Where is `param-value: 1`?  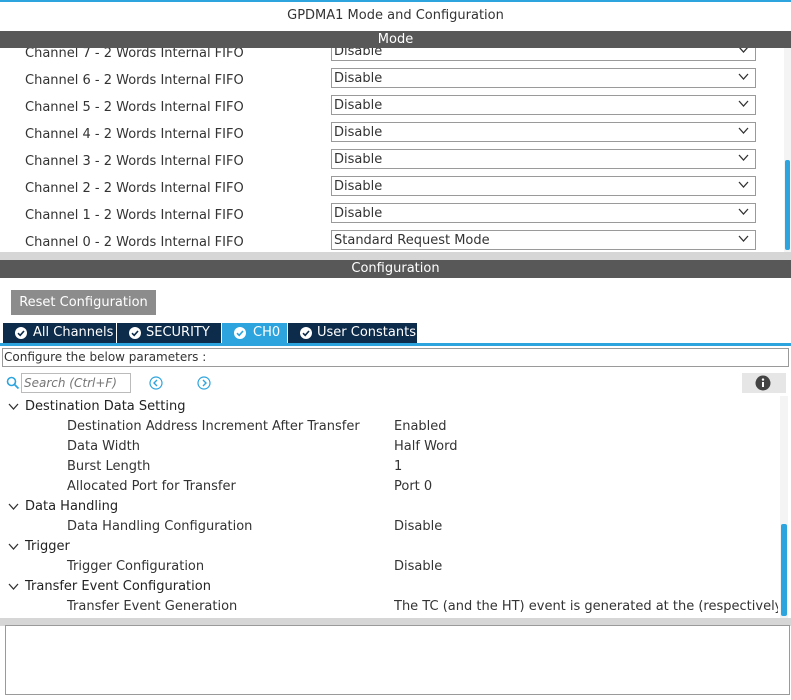
param-value: 1 is located at coordinates (398, 466).